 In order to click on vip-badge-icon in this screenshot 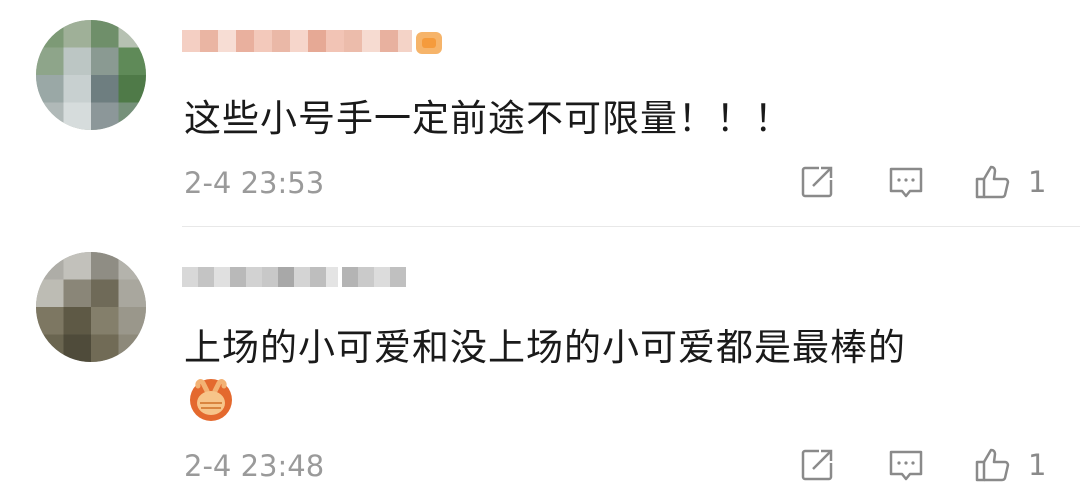, I will do `click(429, 43)`.